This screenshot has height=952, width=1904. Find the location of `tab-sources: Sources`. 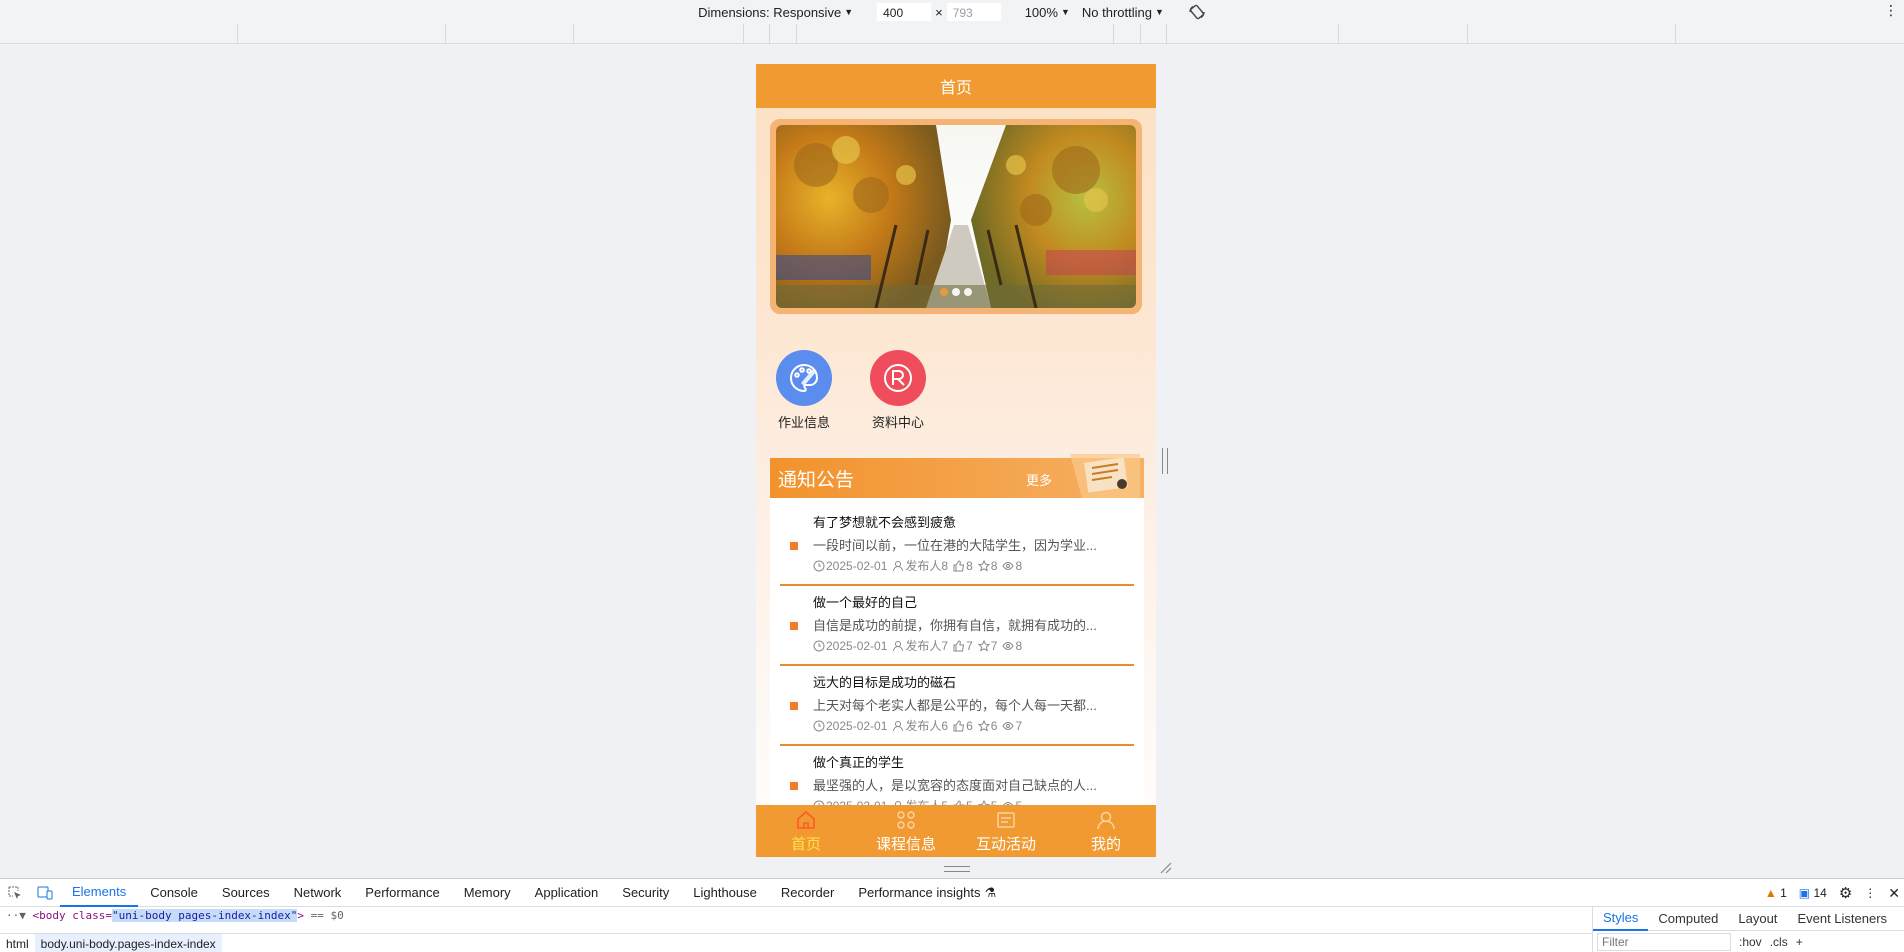

tab-sources: Sources is located at coordinates (246, 893).